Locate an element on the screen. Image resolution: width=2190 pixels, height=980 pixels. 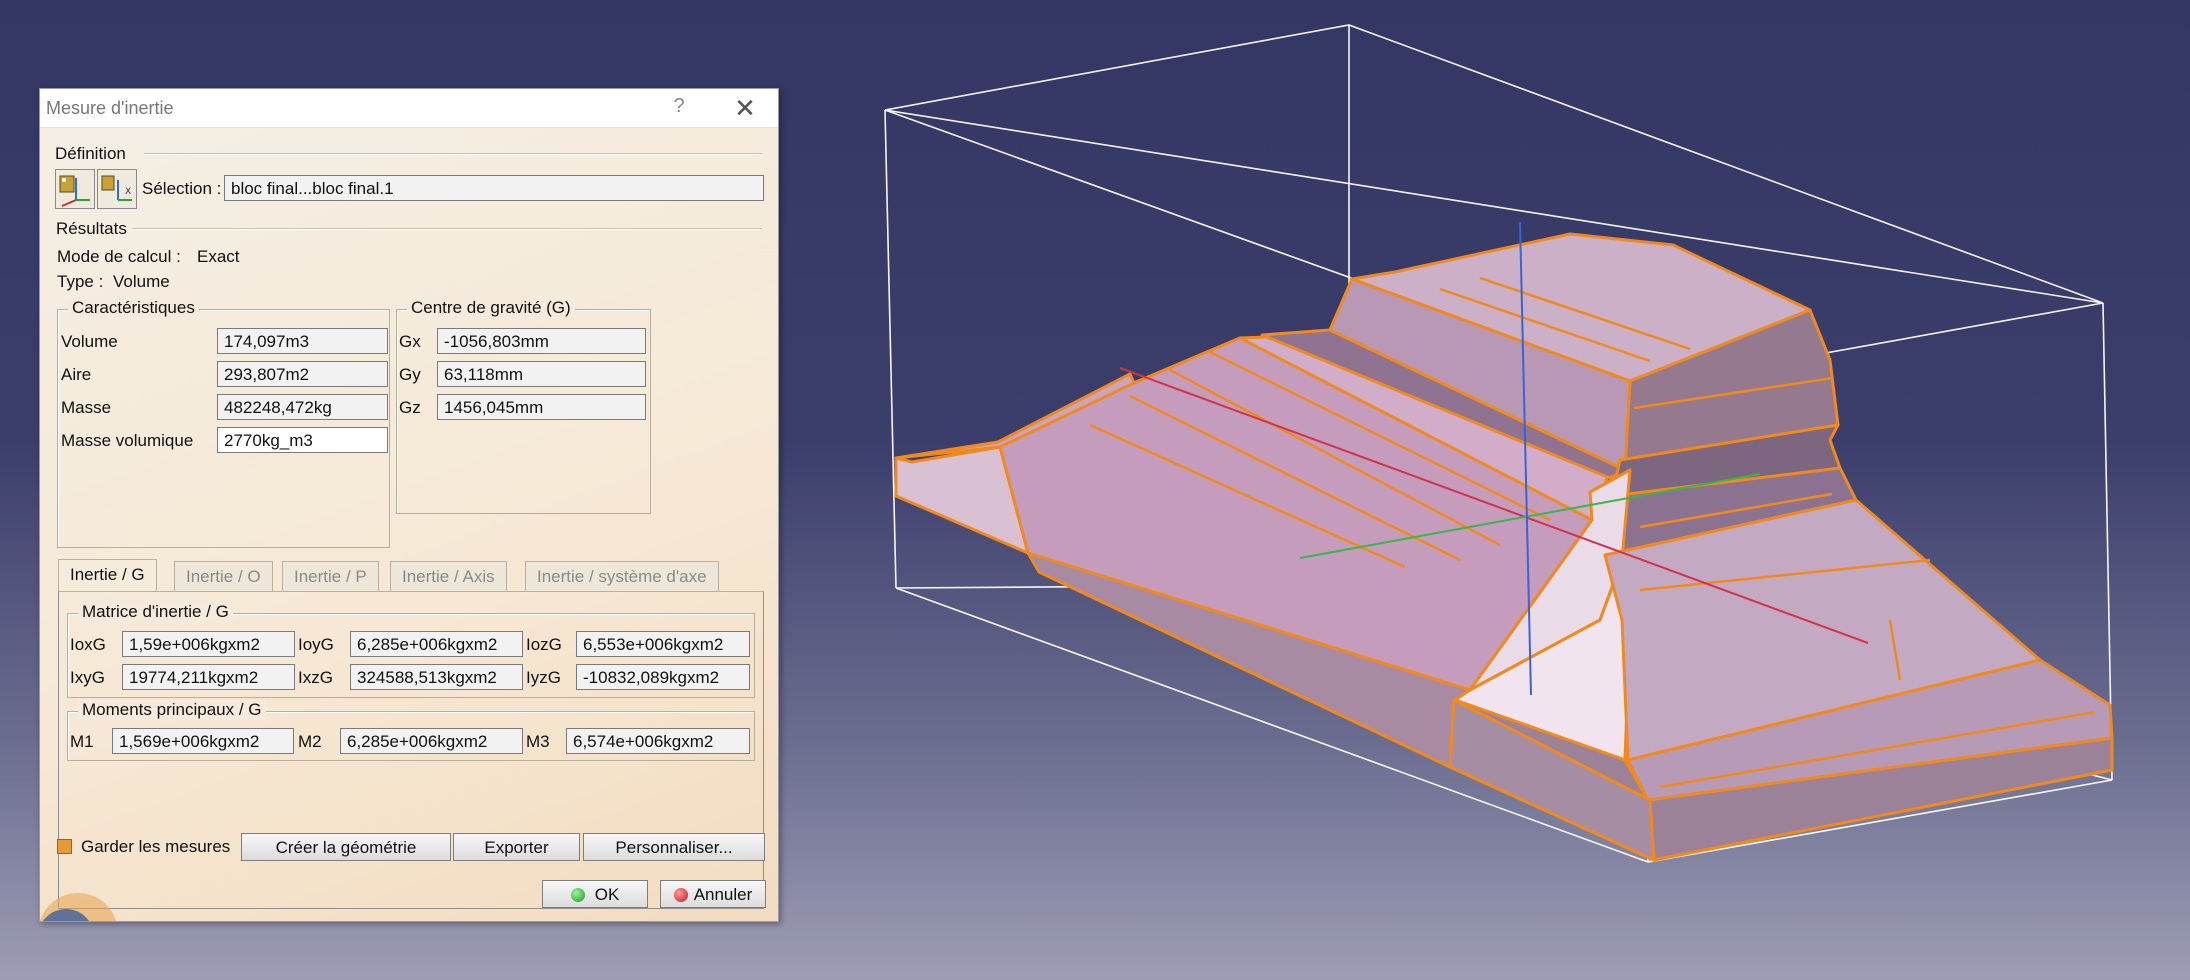
tab-inertia-axis: Inertie / Axis is located at coordinates (448, 576).